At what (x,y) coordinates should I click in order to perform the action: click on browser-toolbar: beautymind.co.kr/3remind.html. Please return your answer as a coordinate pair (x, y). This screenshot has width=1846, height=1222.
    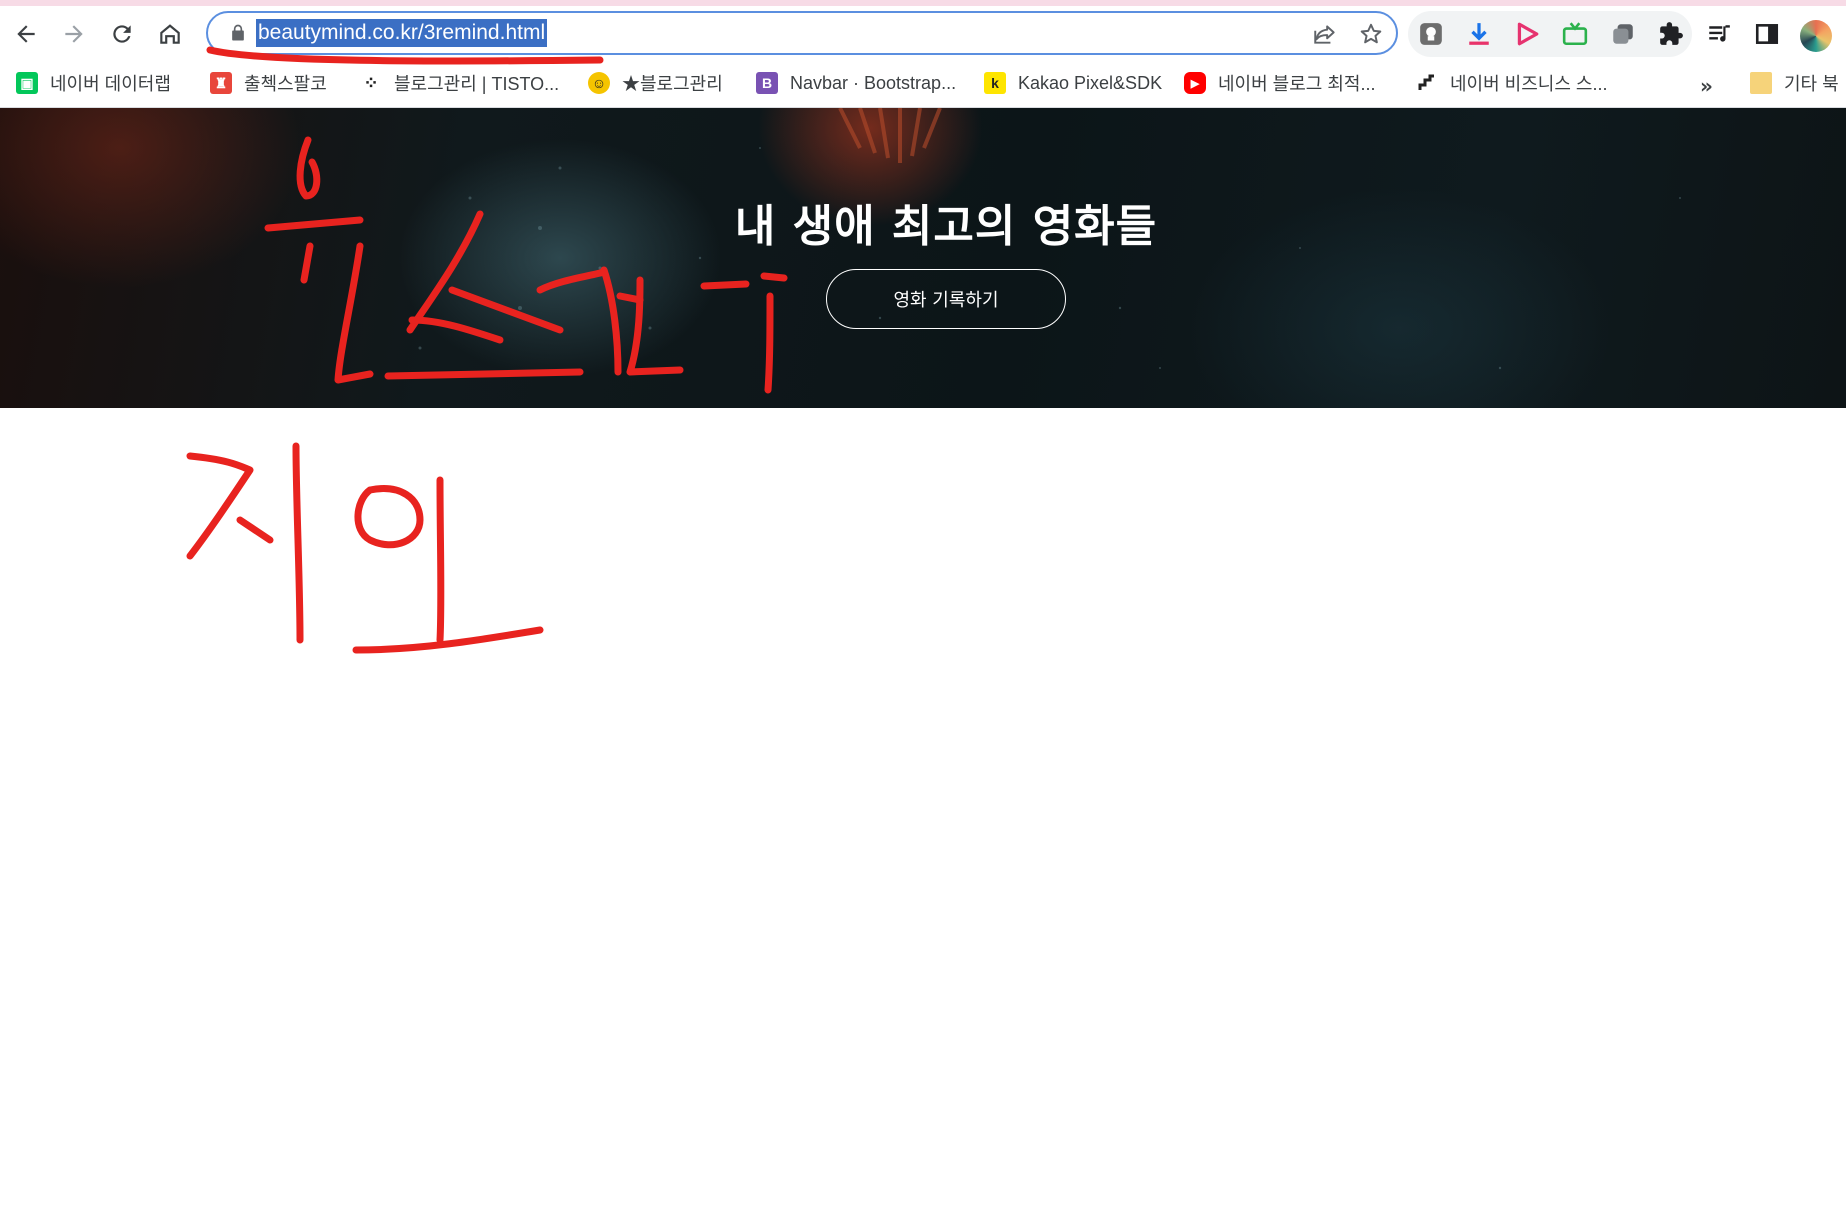
    Looking at the image, I should click on (923, 33).